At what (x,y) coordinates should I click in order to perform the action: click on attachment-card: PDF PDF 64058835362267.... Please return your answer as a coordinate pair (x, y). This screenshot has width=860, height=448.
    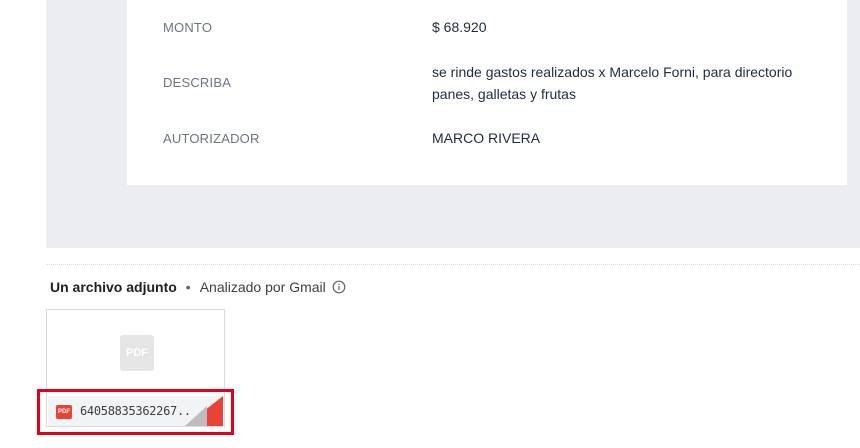
    Looking at the image, I should click on (135, 368).